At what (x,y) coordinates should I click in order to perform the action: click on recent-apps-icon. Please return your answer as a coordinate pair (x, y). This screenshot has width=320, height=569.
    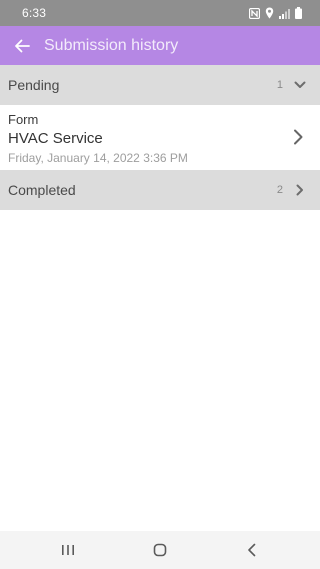
    Looking at the image, I should click on (68, 550).